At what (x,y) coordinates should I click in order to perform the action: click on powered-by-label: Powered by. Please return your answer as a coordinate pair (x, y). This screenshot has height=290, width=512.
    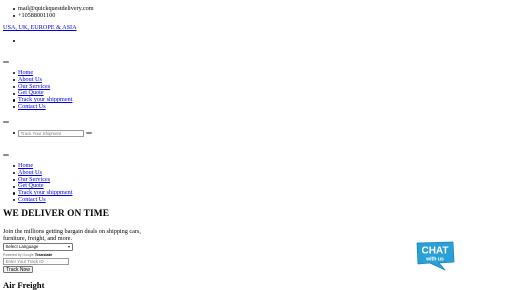
    Looking at the image, I should click on (12, 255).